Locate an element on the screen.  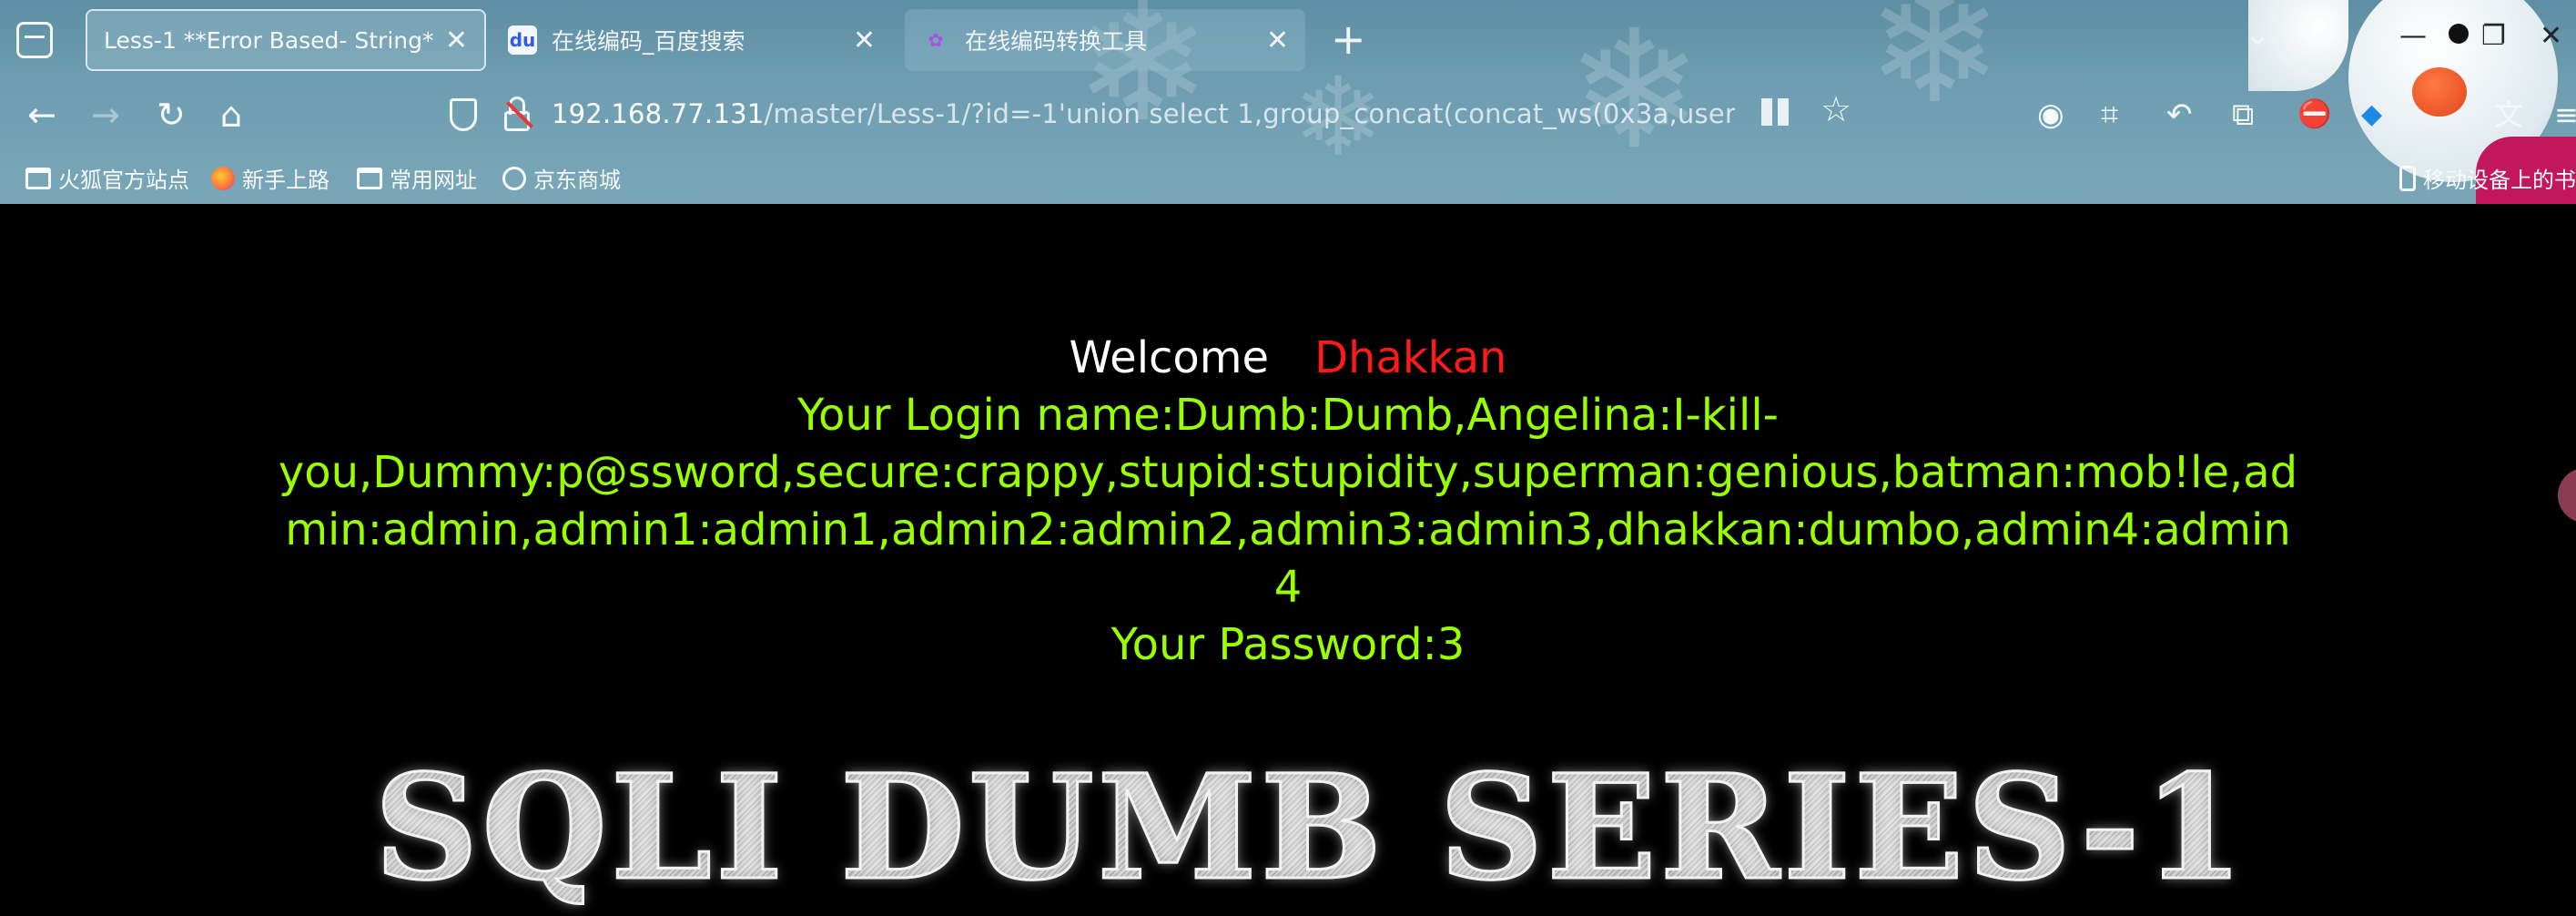
tab-title: 在线编码转换工具 is located at coordinates (1056, 41).